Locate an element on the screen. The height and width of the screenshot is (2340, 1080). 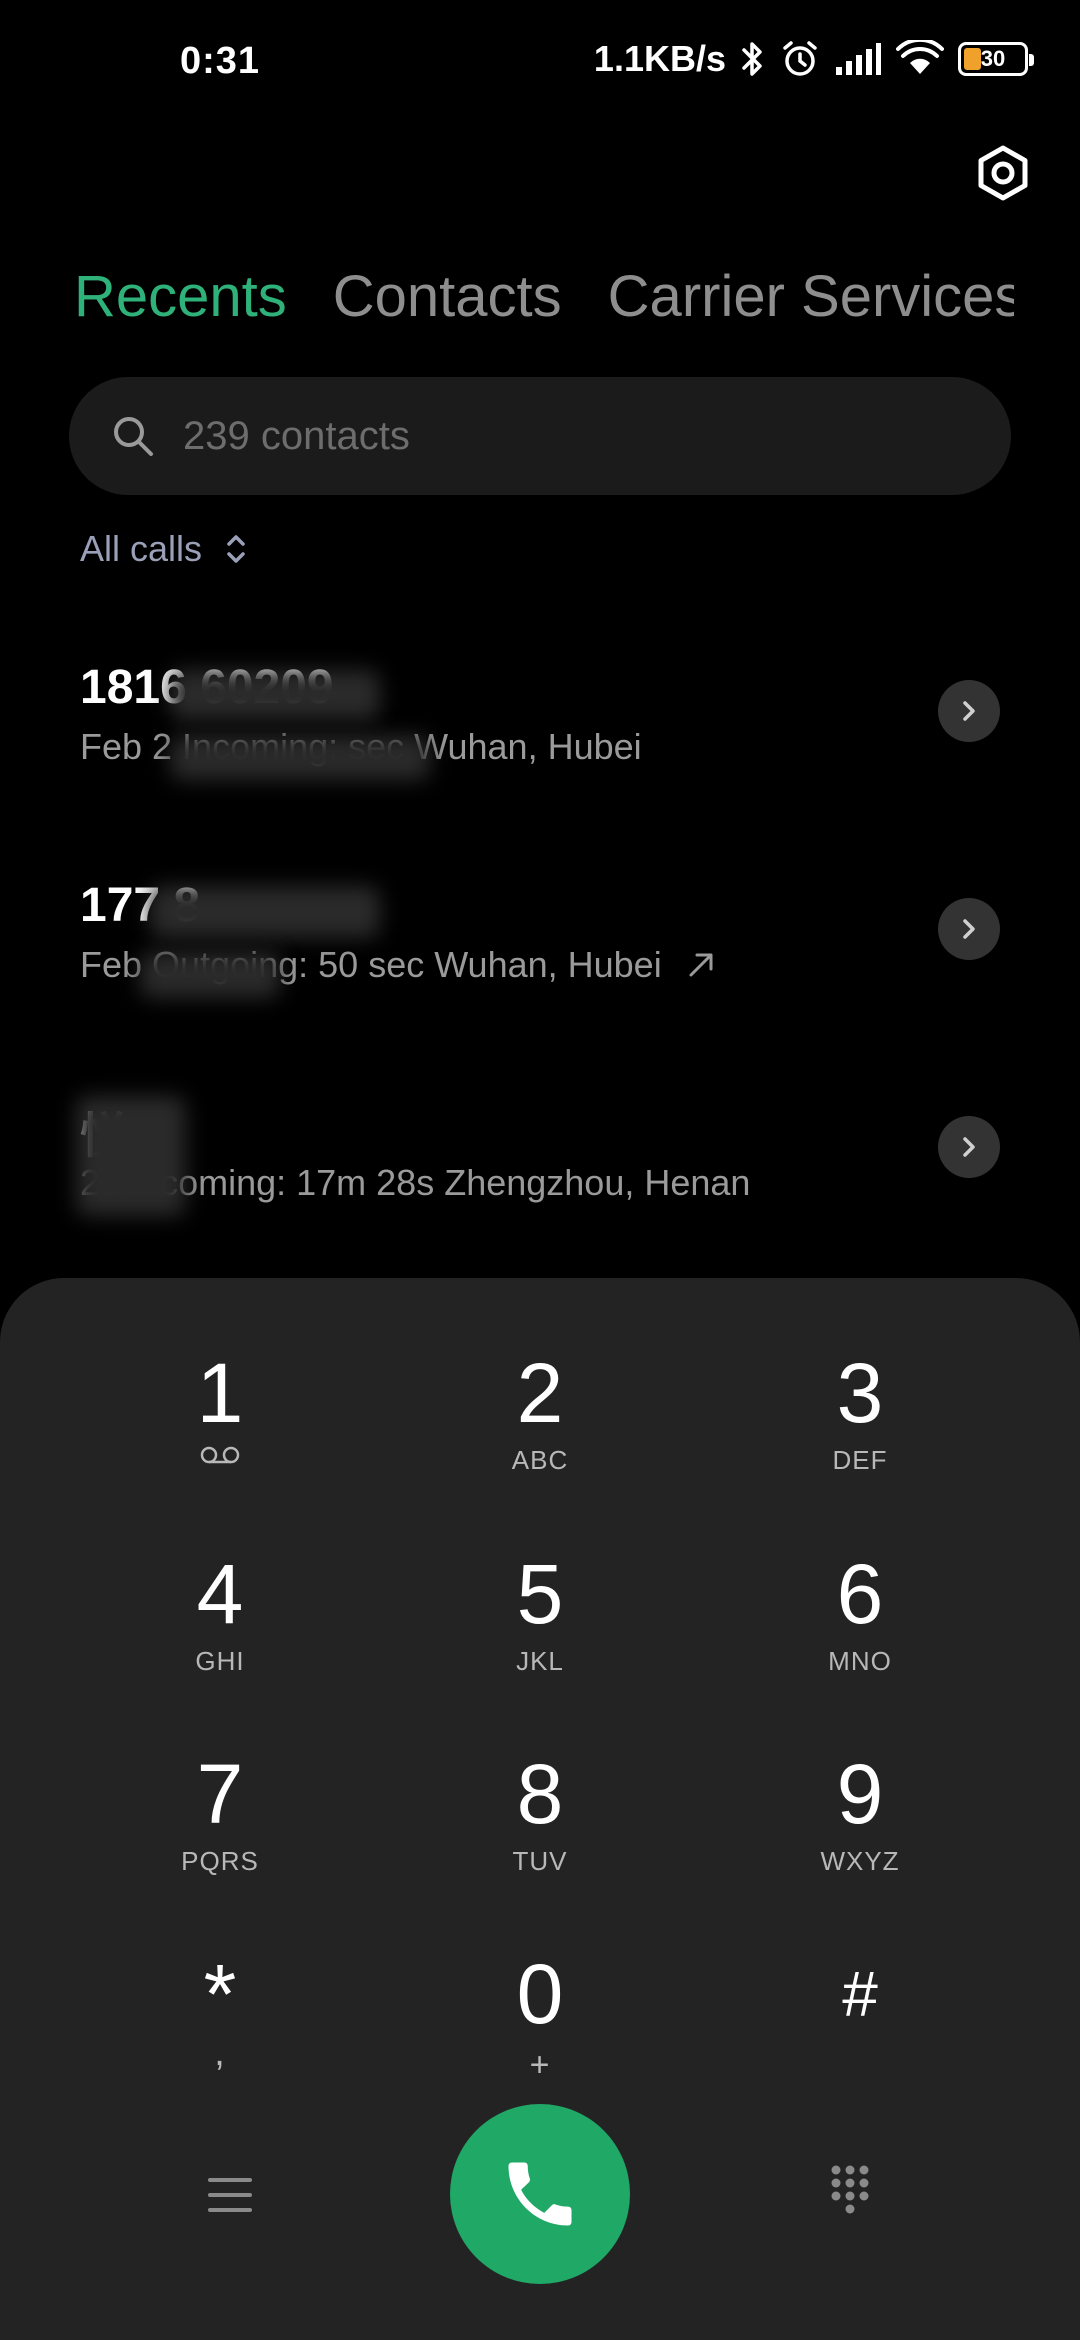
key-digit: 0 is located at coordinates (540, 1994).